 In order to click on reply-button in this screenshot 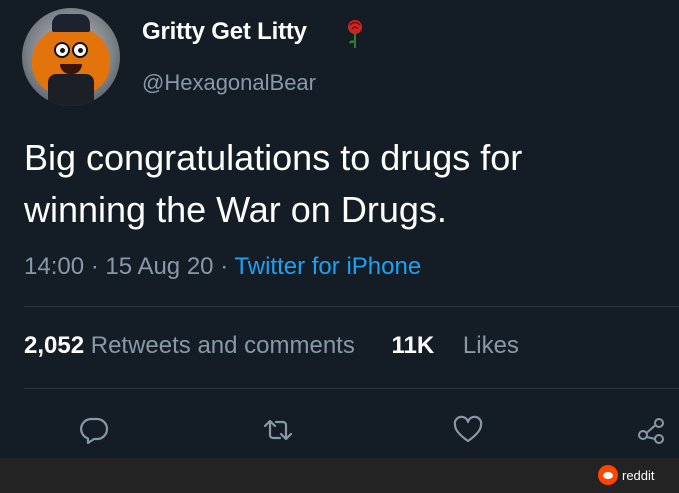, I will do `click(94, 430)`.